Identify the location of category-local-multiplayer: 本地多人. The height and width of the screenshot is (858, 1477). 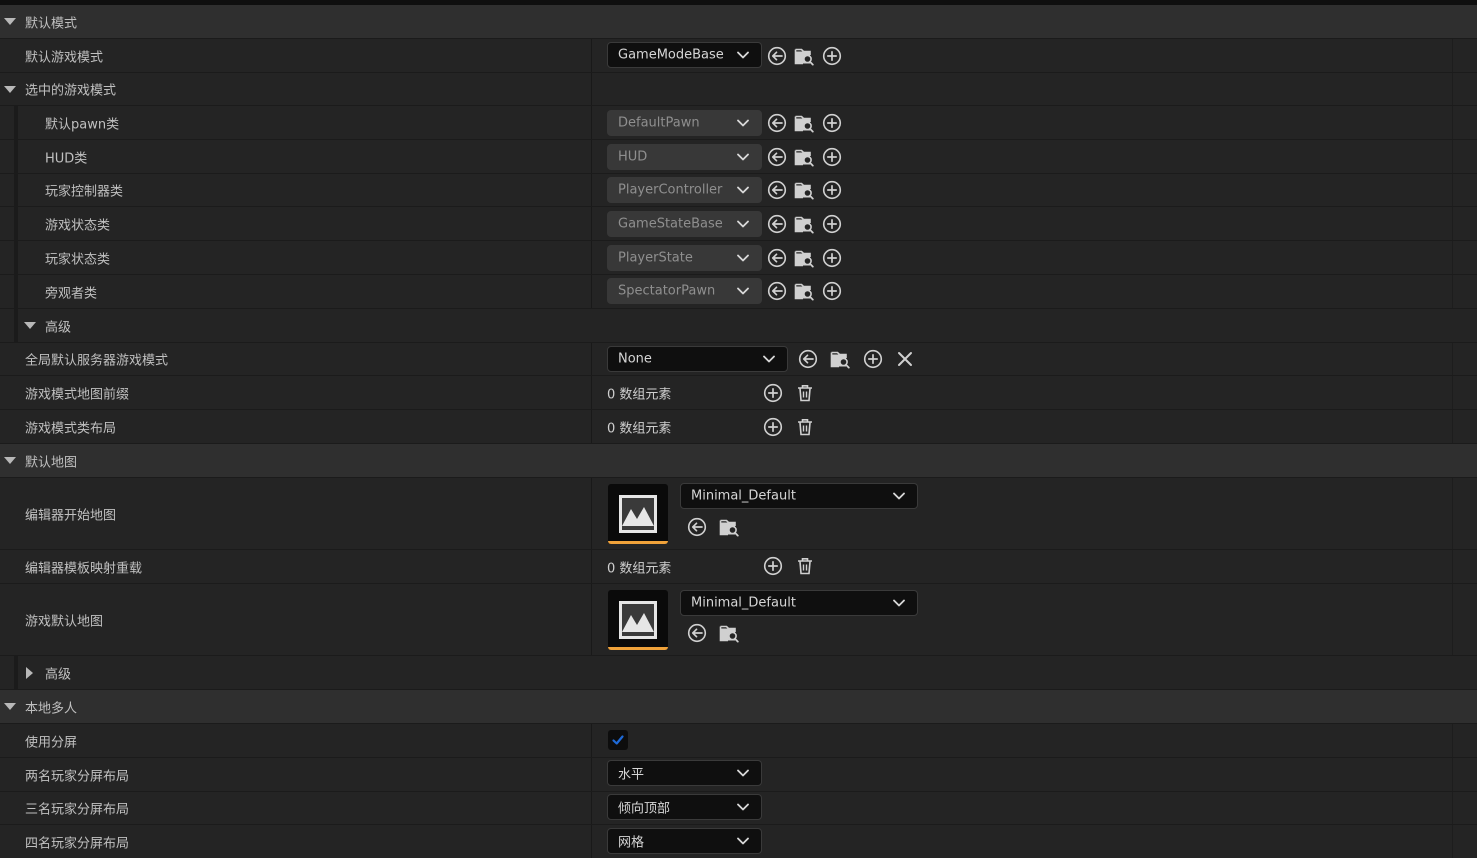
(738, 707).